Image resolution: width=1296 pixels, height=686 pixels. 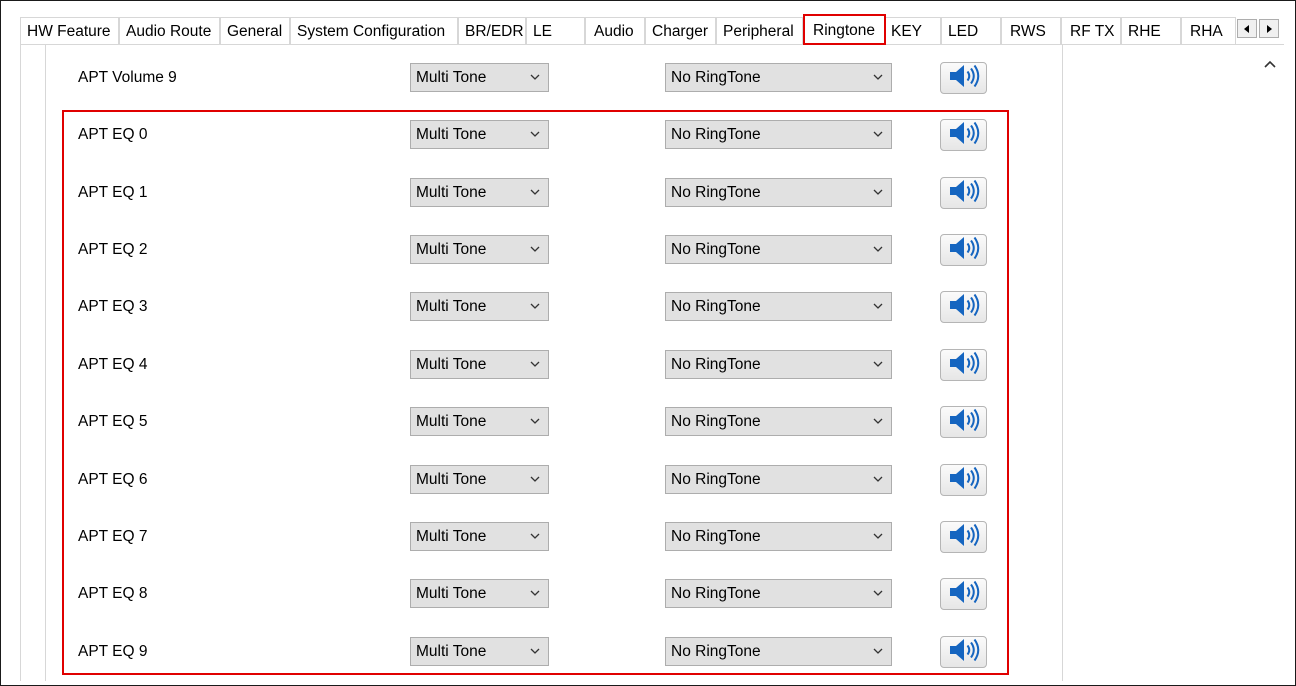 I want to click on row-label: APT EQ 9, so click(x=113, y=651).